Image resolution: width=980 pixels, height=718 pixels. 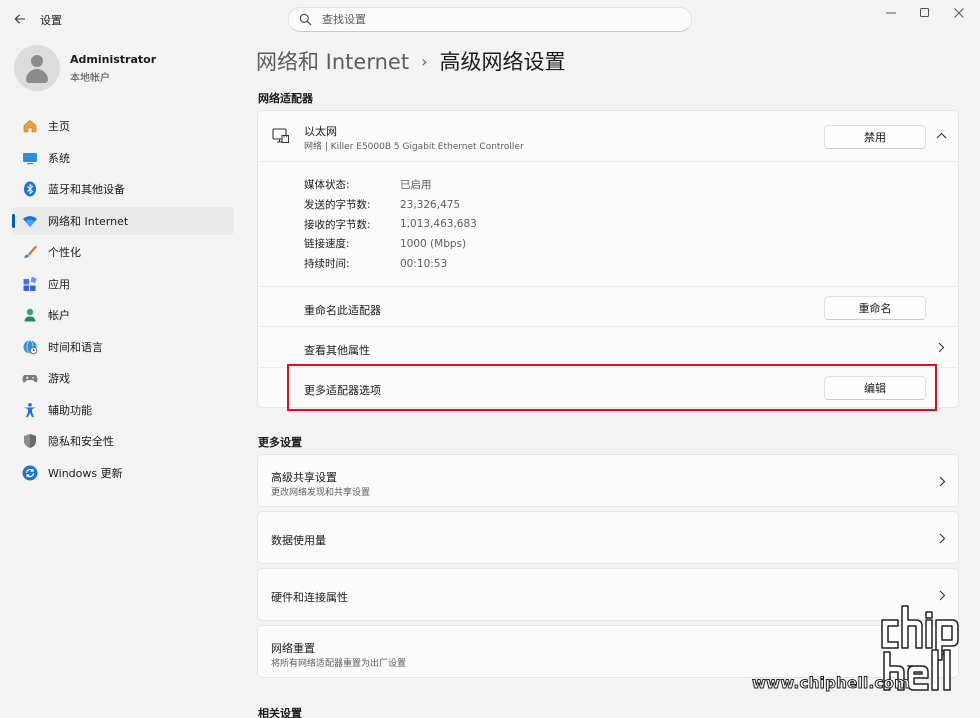 What do you see at coordinates (285, 98) in the screenshot?
I see `network-adapters-heading: 网络适配器` at bounding box center [285, 98].